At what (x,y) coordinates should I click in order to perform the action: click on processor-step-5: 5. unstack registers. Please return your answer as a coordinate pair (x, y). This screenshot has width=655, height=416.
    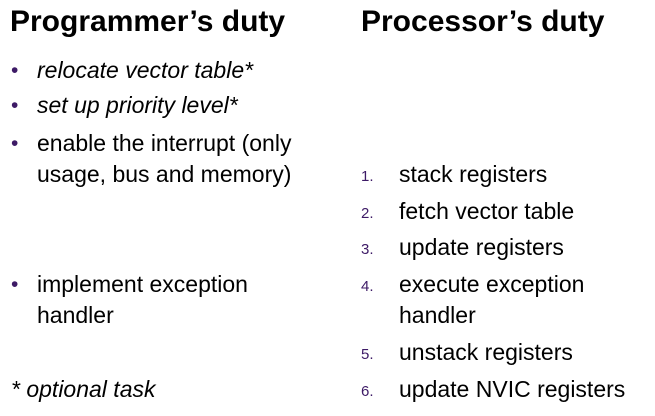
    Looking at the image, I should click on (506, 352).